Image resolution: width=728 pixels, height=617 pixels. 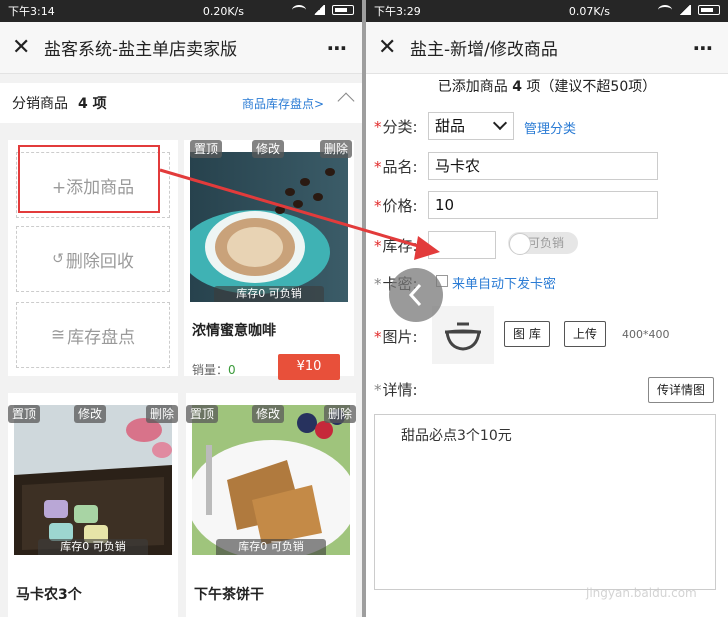 I want to click on chevron-left-icon, so click(x=415, y=295).